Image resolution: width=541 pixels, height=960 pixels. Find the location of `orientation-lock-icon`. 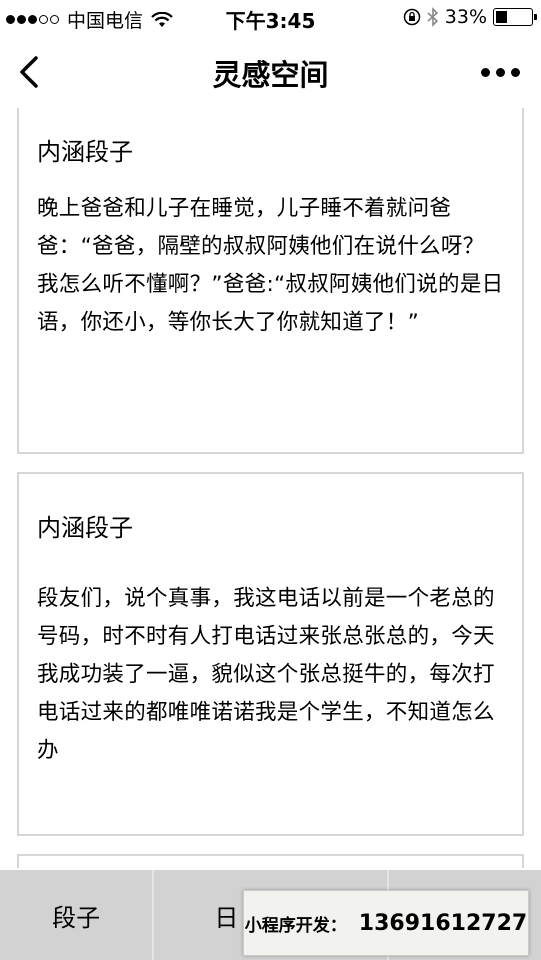

orientation-lock-icon is located at coordinates (412, 17).